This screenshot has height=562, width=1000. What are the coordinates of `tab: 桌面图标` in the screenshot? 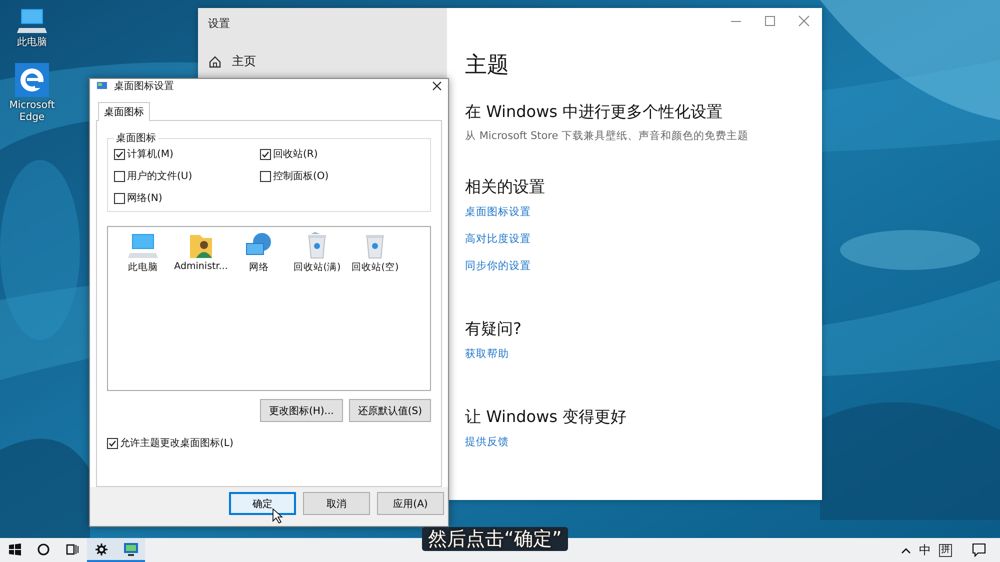 It's located at (124, 111).